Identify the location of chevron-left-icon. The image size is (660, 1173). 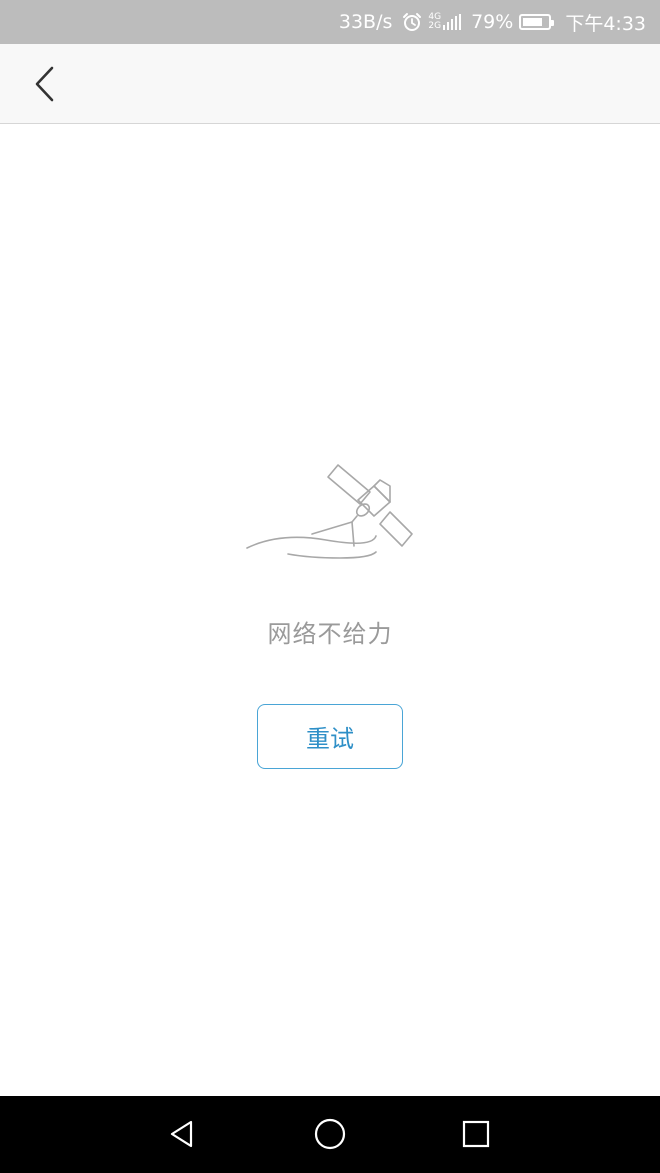
(44, 84).